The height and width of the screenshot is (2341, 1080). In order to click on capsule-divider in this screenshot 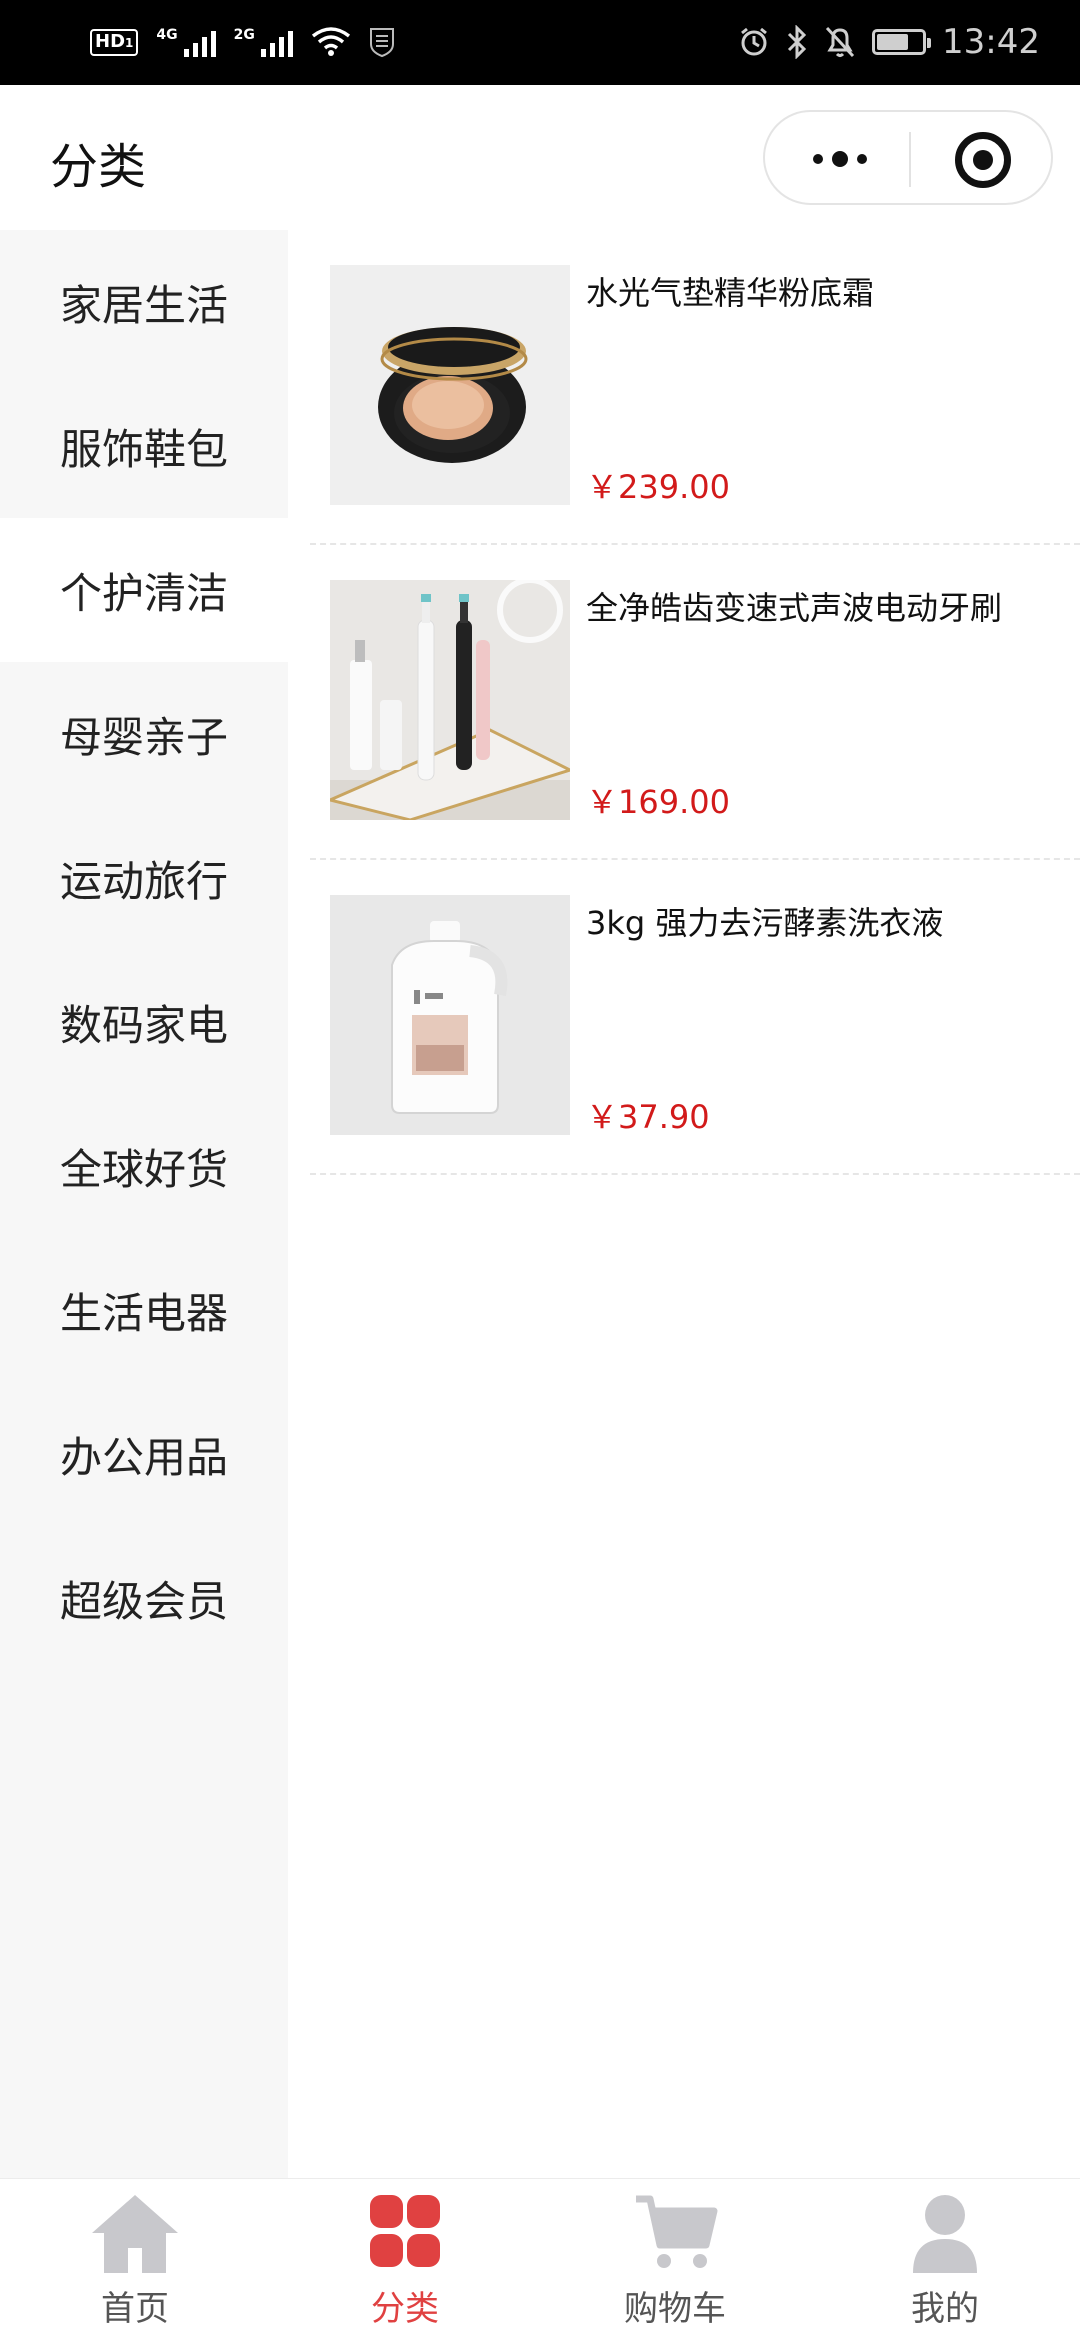, I will do `click(910, 159)`.